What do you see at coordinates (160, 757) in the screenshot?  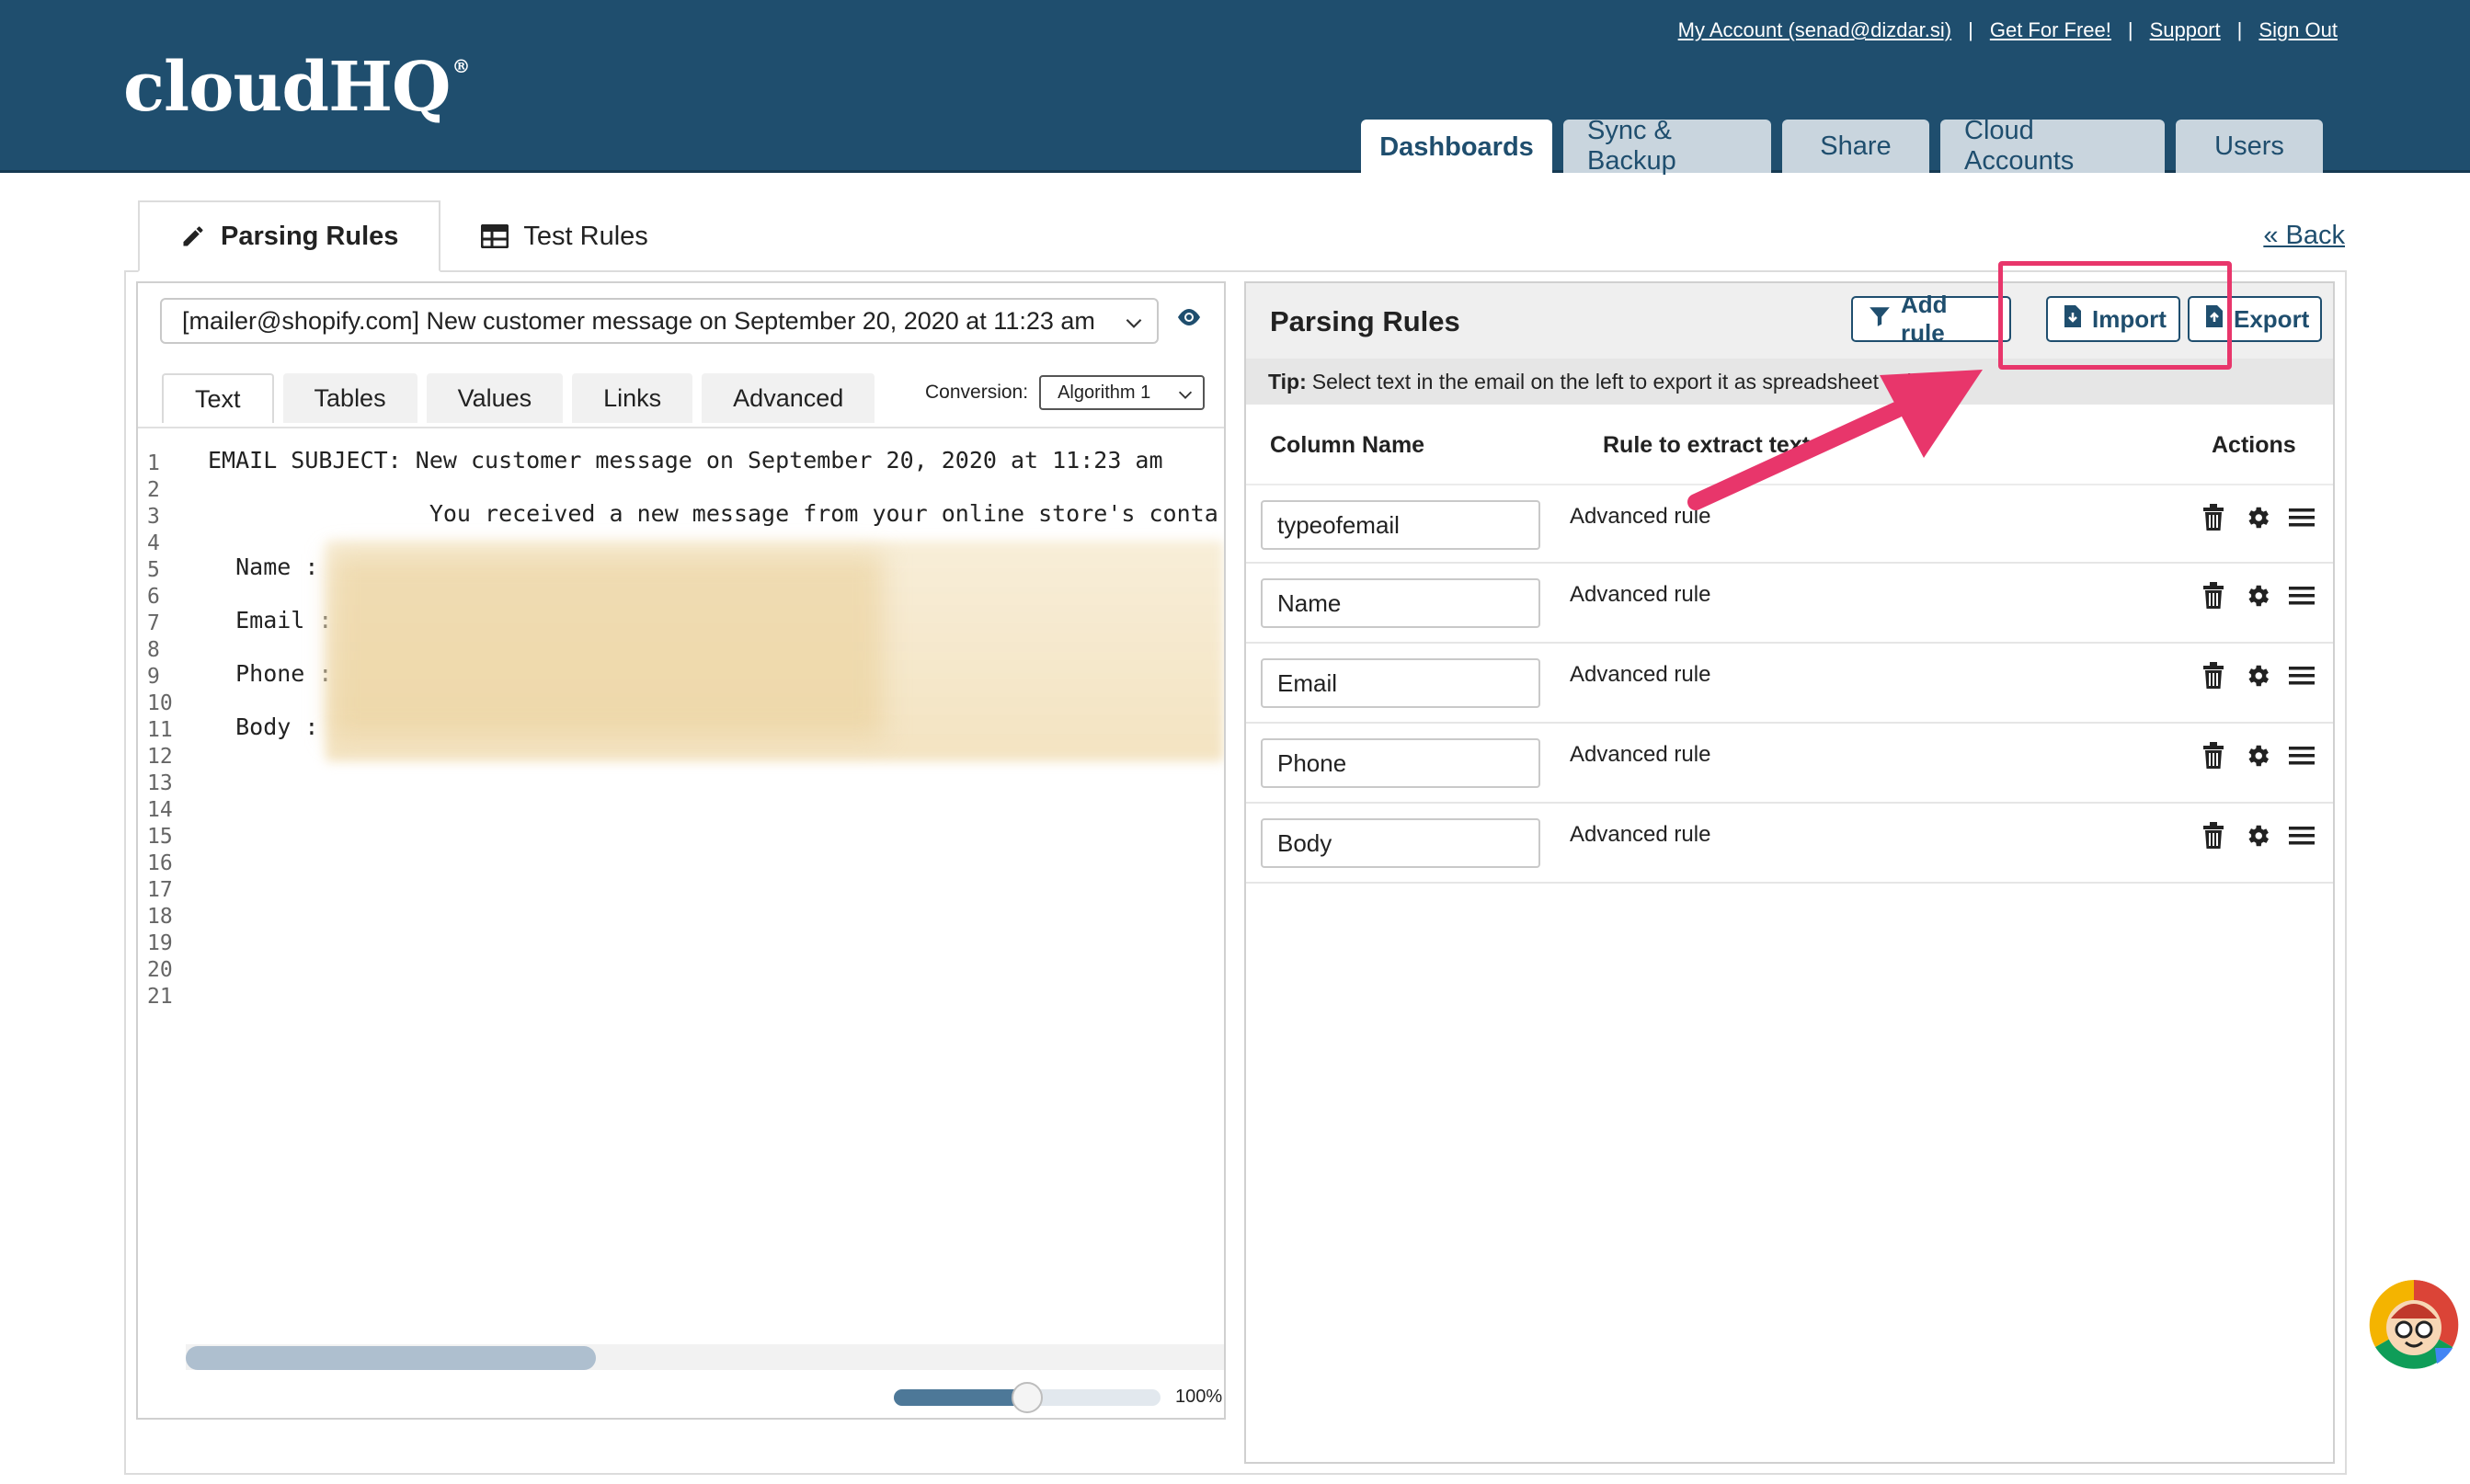 I see `line-number: 12` at bounding box center [160, 757].